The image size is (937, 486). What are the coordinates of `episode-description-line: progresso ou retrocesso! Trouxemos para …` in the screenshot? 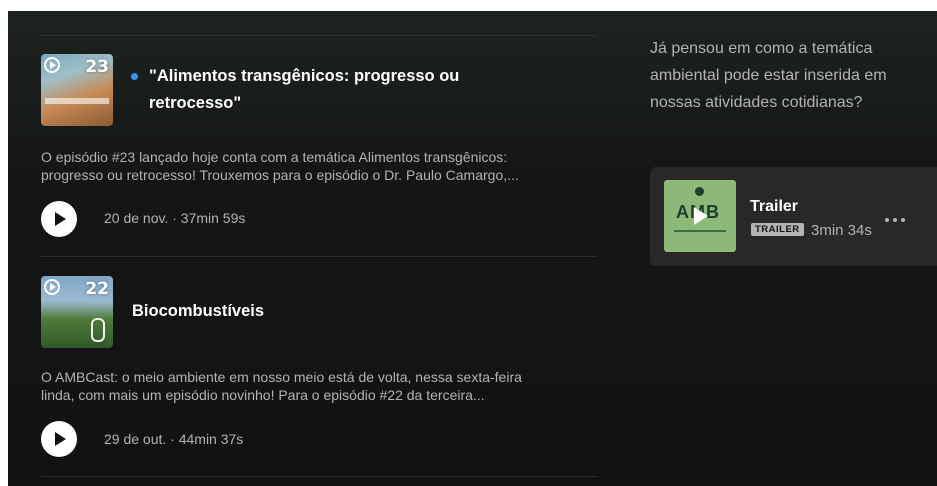 It's located at (280, 175).